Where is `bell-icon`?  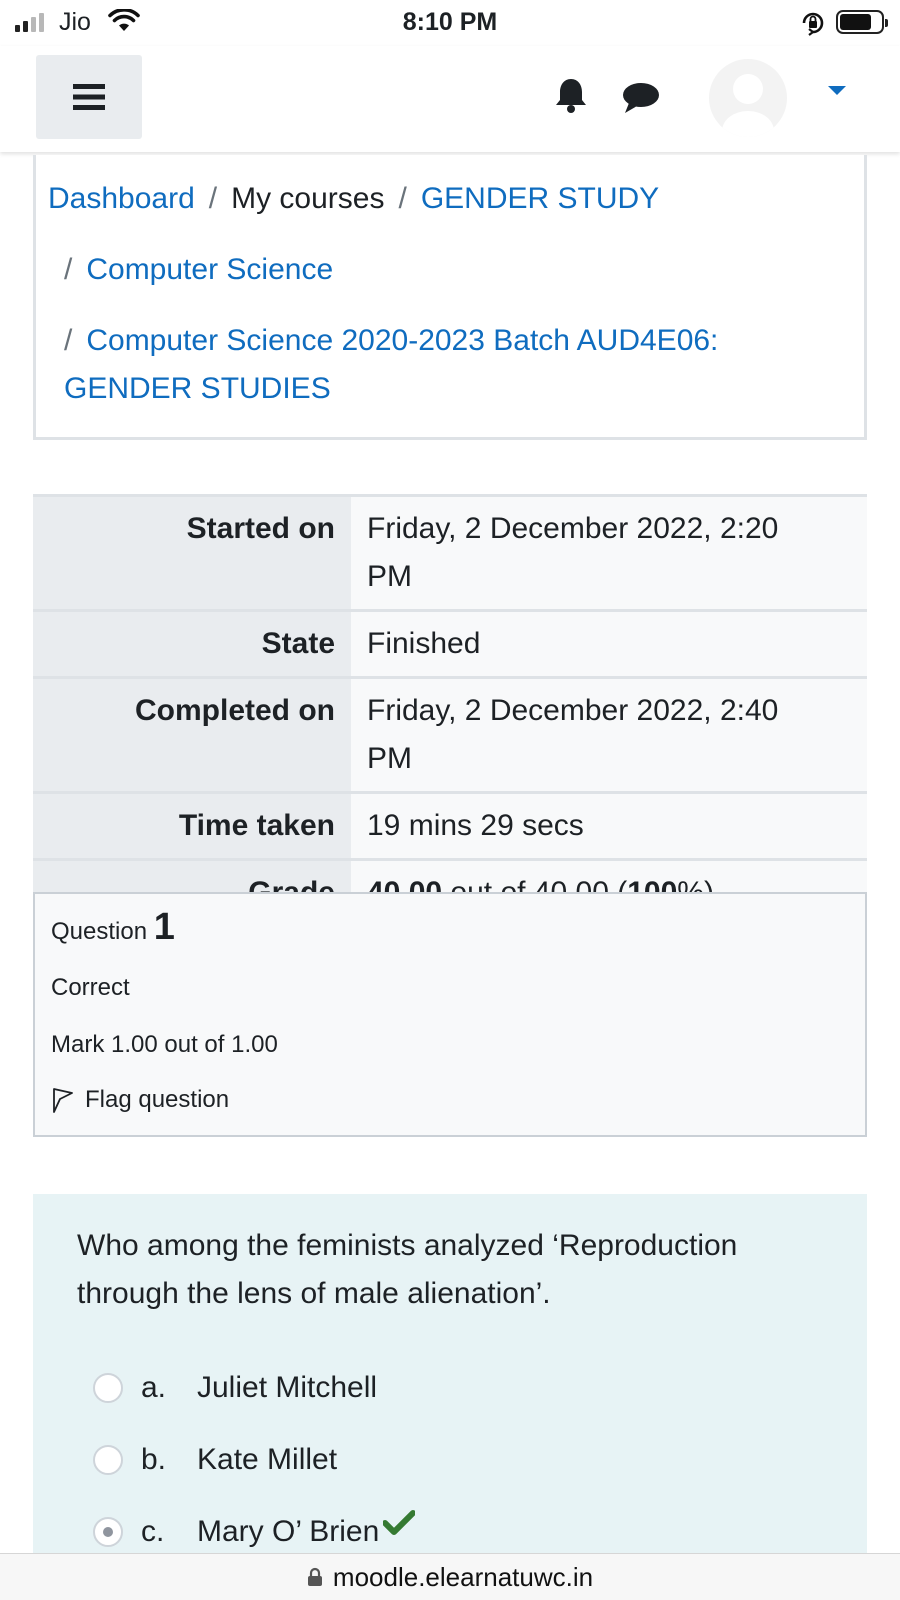
bell-icon is located at coordinates (571, 97).